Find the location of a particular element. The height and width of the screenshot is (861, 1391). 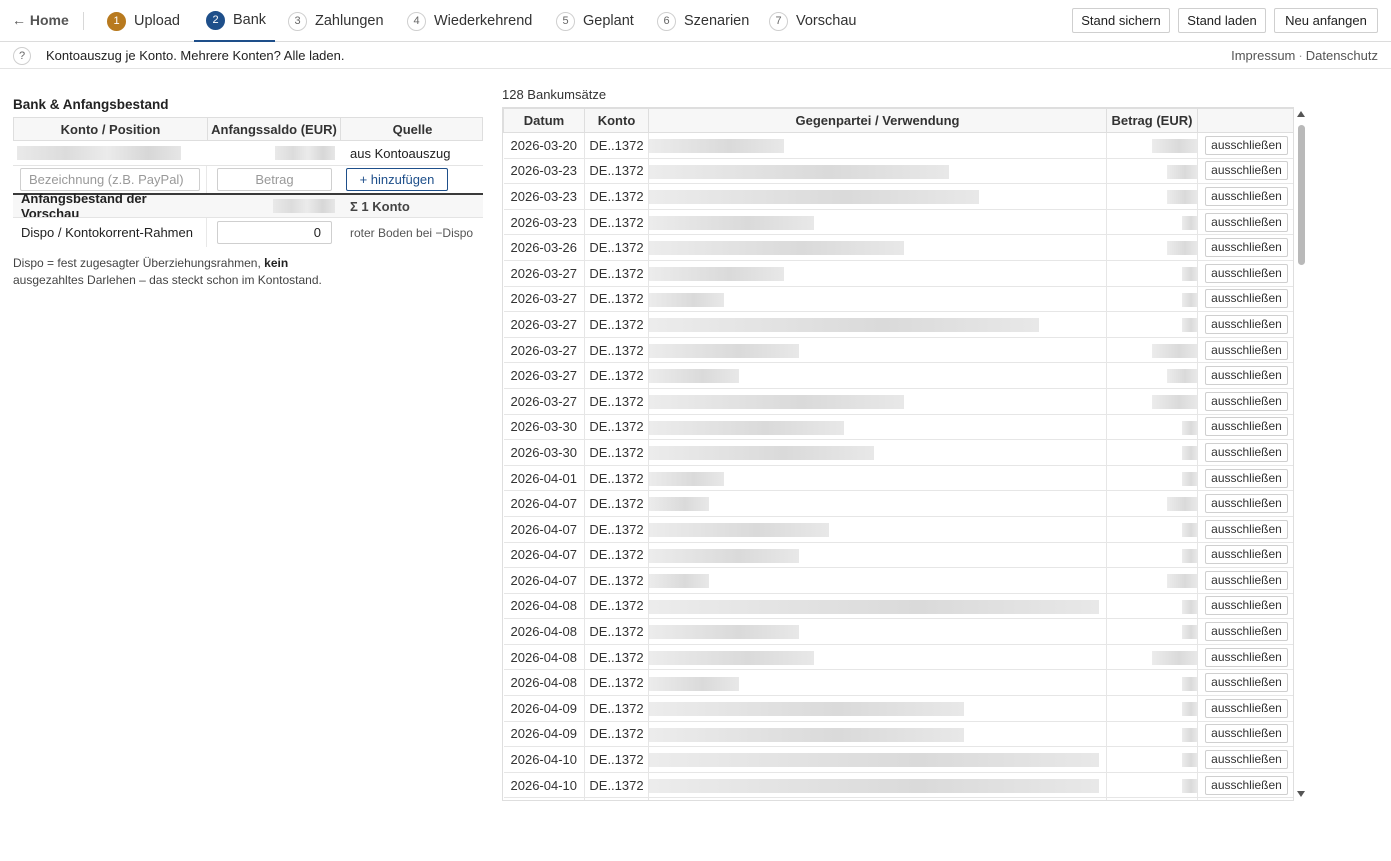

dispo-input: 0 is located at coordinates (274, 232).